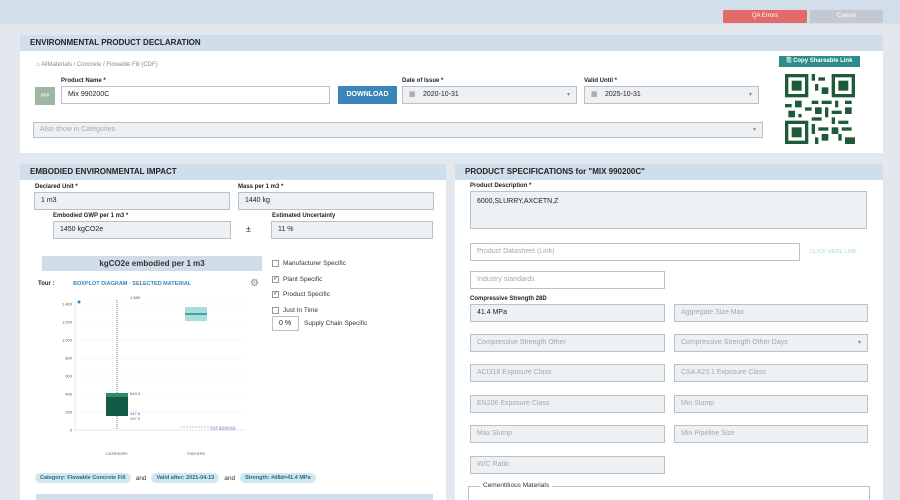 This screenshot has height=500, width=900. What do you see at coordinates (91, 216) in the screenshot?
I see `gwp-label: Embodied GWP per 1 m3 *` at bounding box center [91, 216].